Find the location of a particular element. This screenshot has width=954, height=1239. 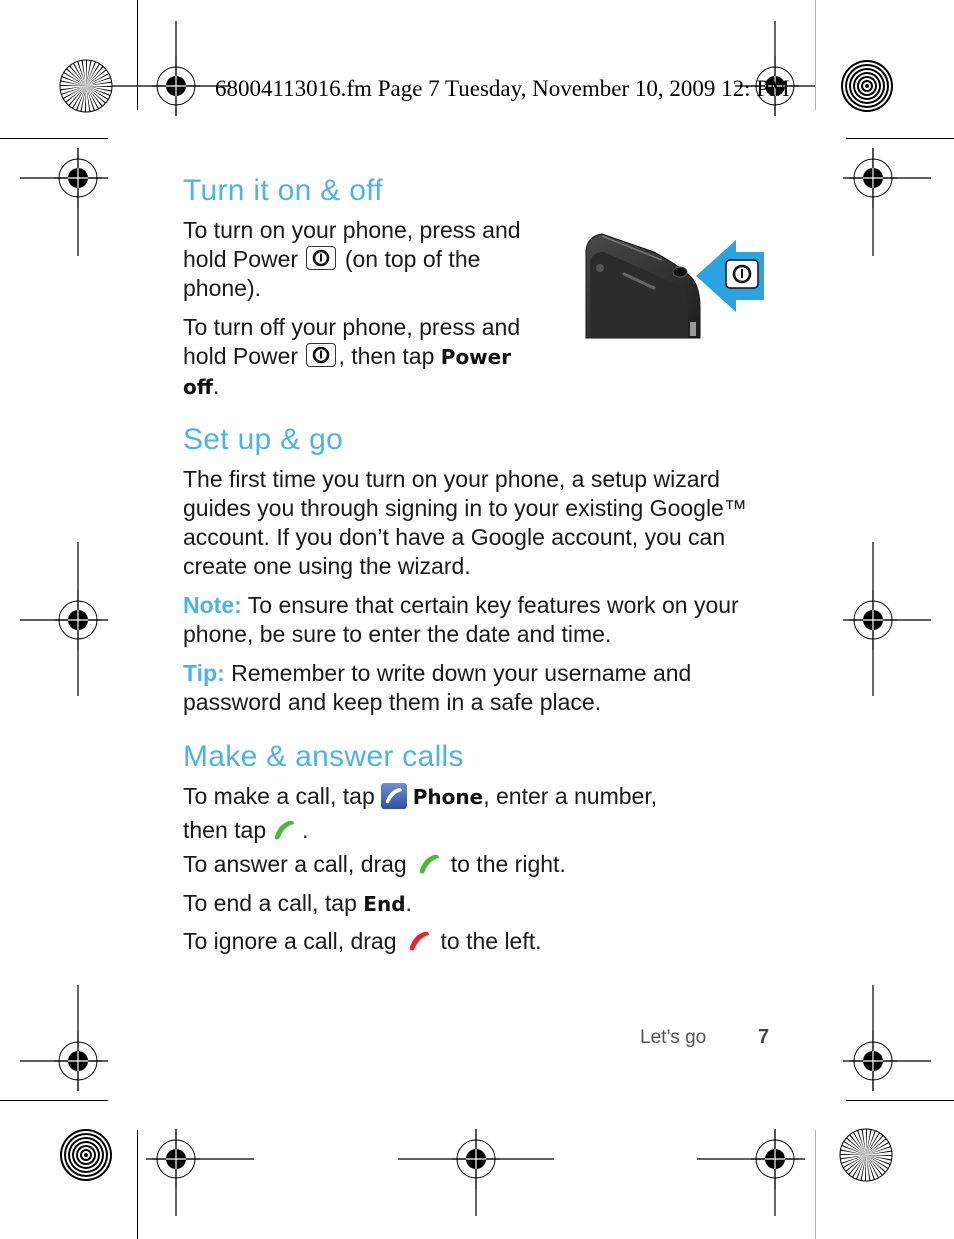

text: to the right. is located at coordinates (508, 864).